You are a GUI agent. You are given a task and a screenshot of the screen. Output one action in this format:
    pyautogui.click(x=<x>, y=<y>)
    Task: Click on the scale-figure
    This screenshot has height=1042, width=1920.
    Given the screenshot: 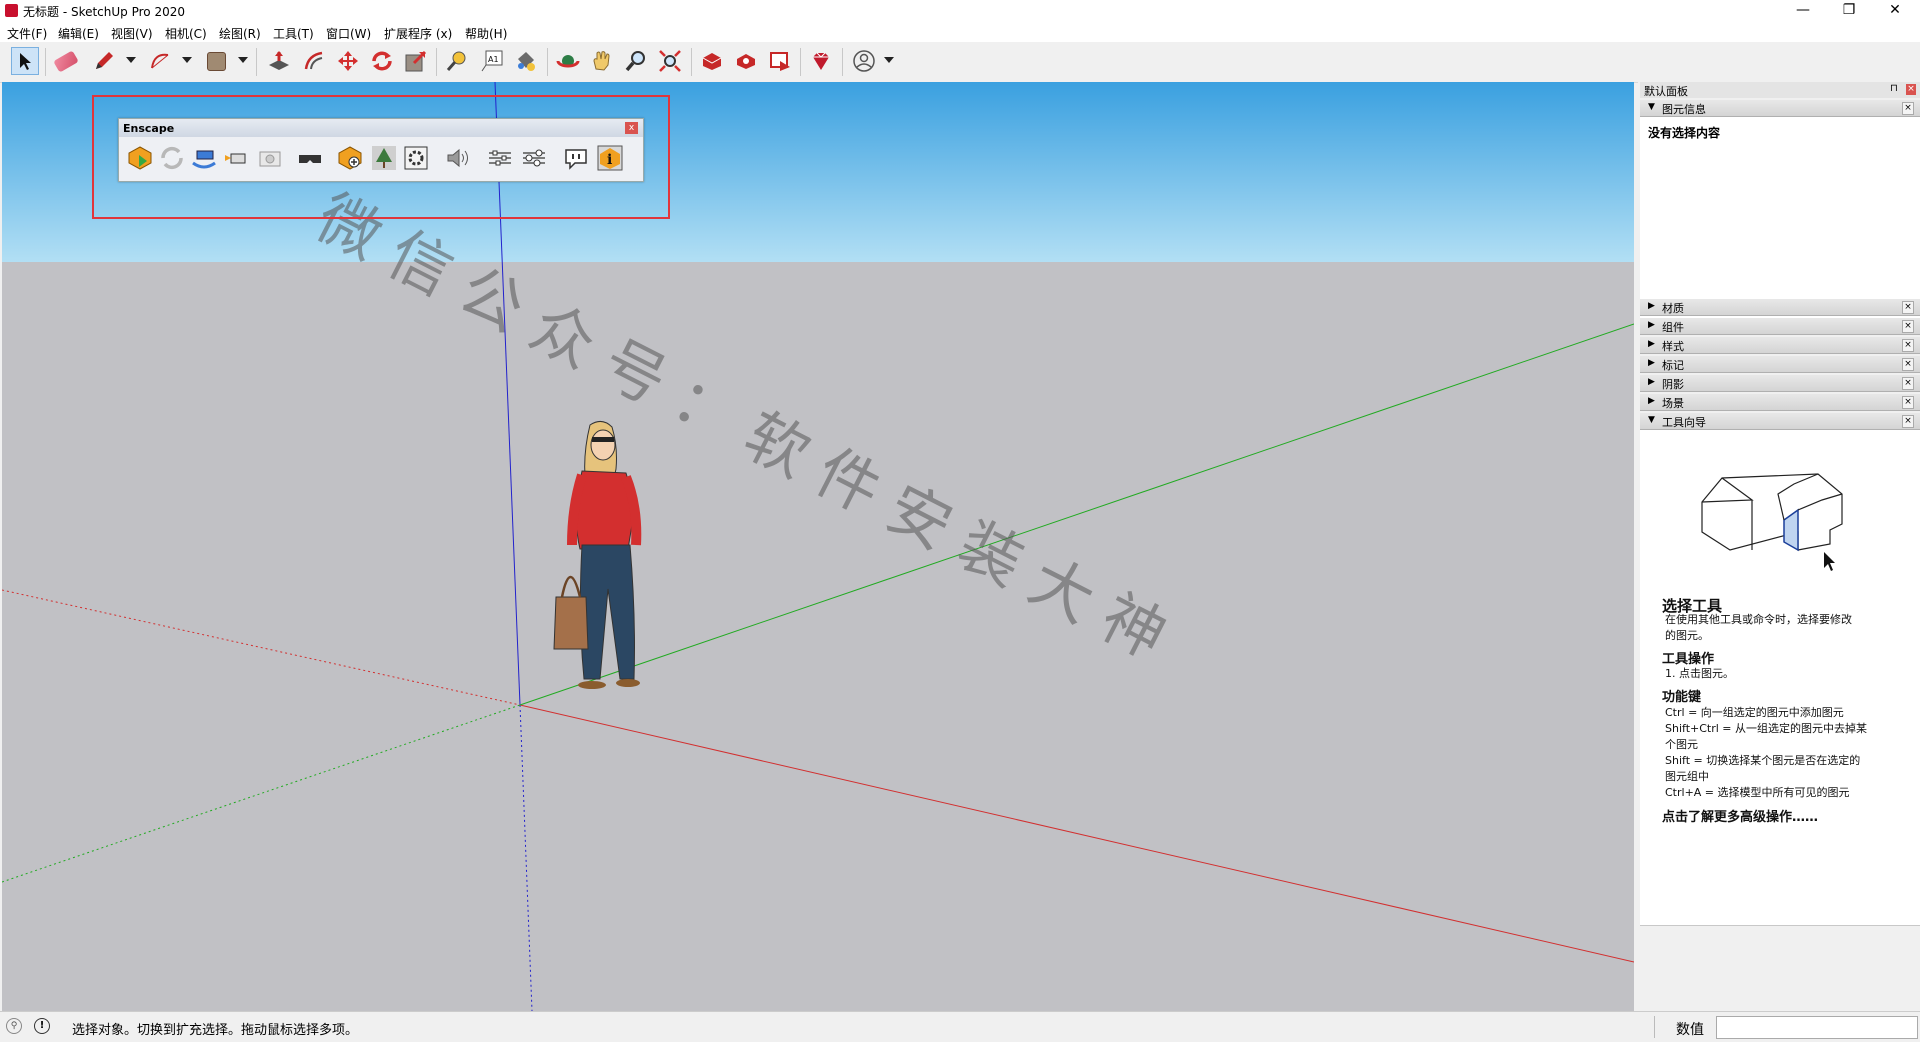 What is the action you would take?
    pyautogui.click(x=601, y=563)
    